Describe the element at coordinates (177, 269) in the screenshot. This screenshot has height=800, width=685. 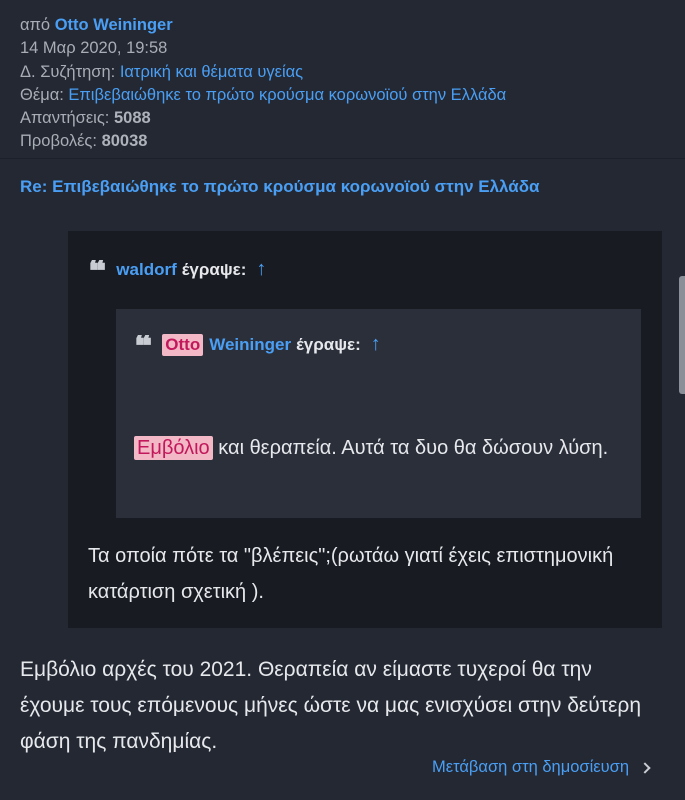
I see `outer-quote-header: ❝ waldorf έγραψε: ↑` at that location.